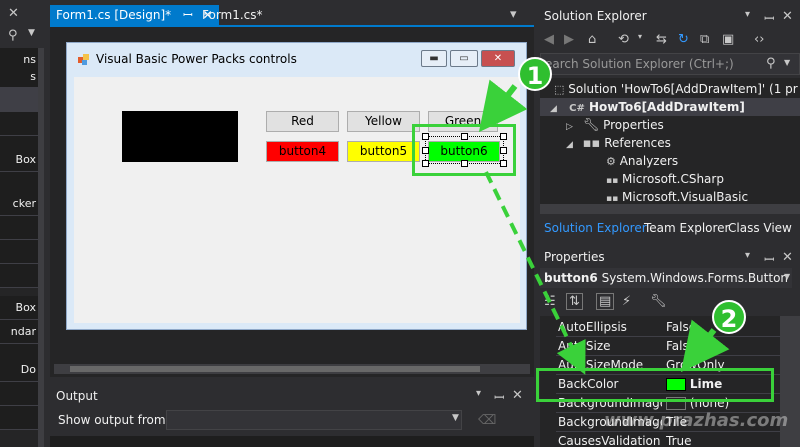 The height and width of the screenshot is (447, 800). I want to click on callout-2: 2, so click(729, 317).